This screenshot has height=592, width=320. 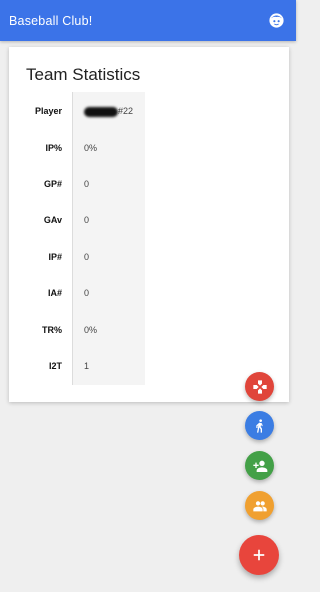 What do you see at coordinates (149, 259) in the screenshot?
I see `stat-row-ip: IP# 0` at bounding box center [149, 259].